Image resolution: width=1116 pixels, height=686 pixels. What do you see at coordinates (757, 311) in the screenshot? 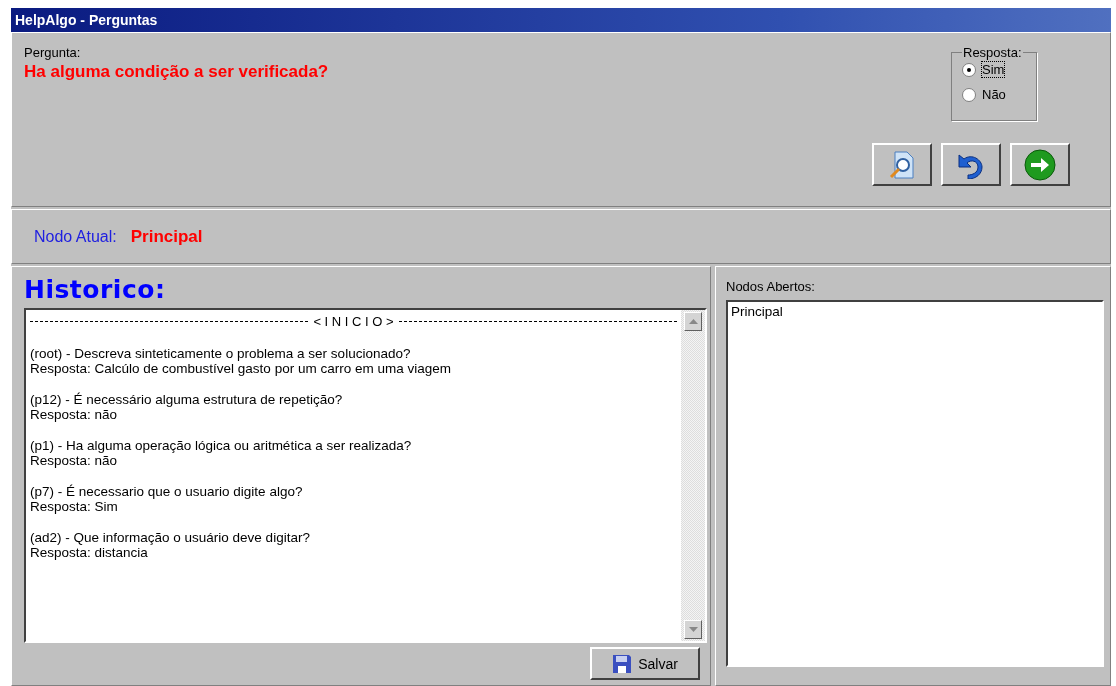
I see `open-node-item: Principal` at bounding box center [757, 311].